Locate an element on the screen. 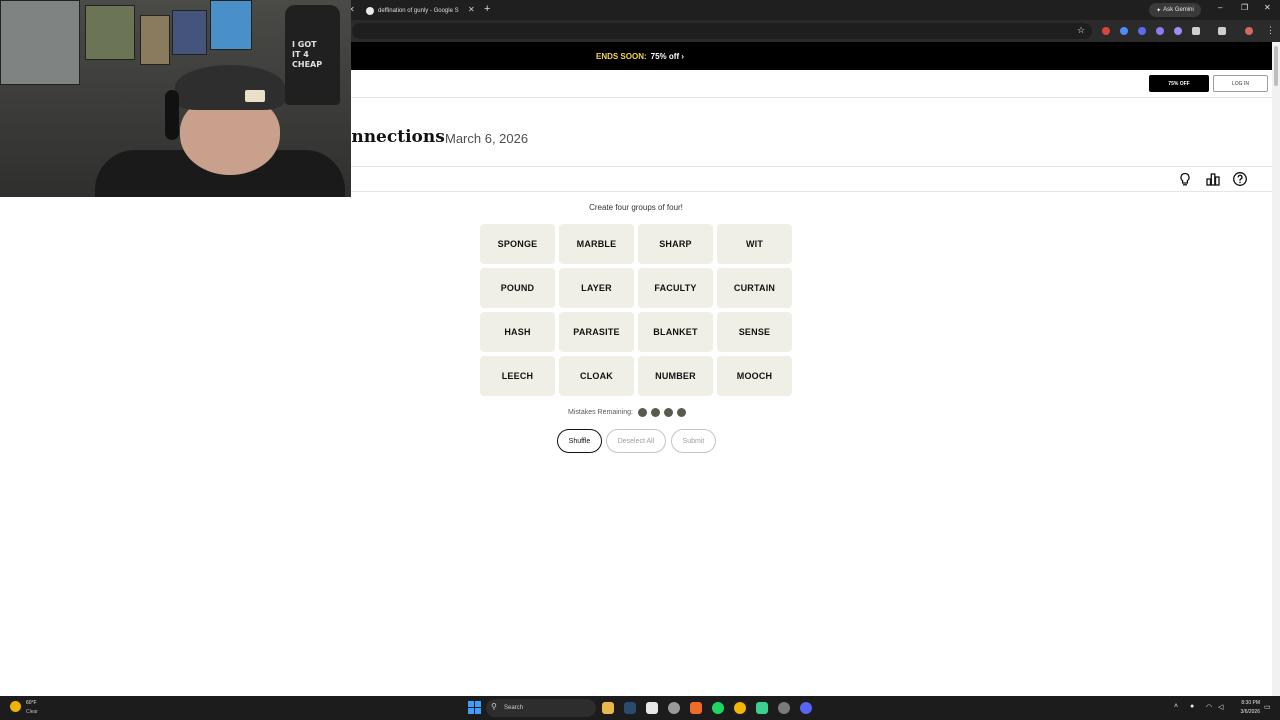  mistakes-remaining: Mistakes Remaining: is located at coordinates (627, 412).